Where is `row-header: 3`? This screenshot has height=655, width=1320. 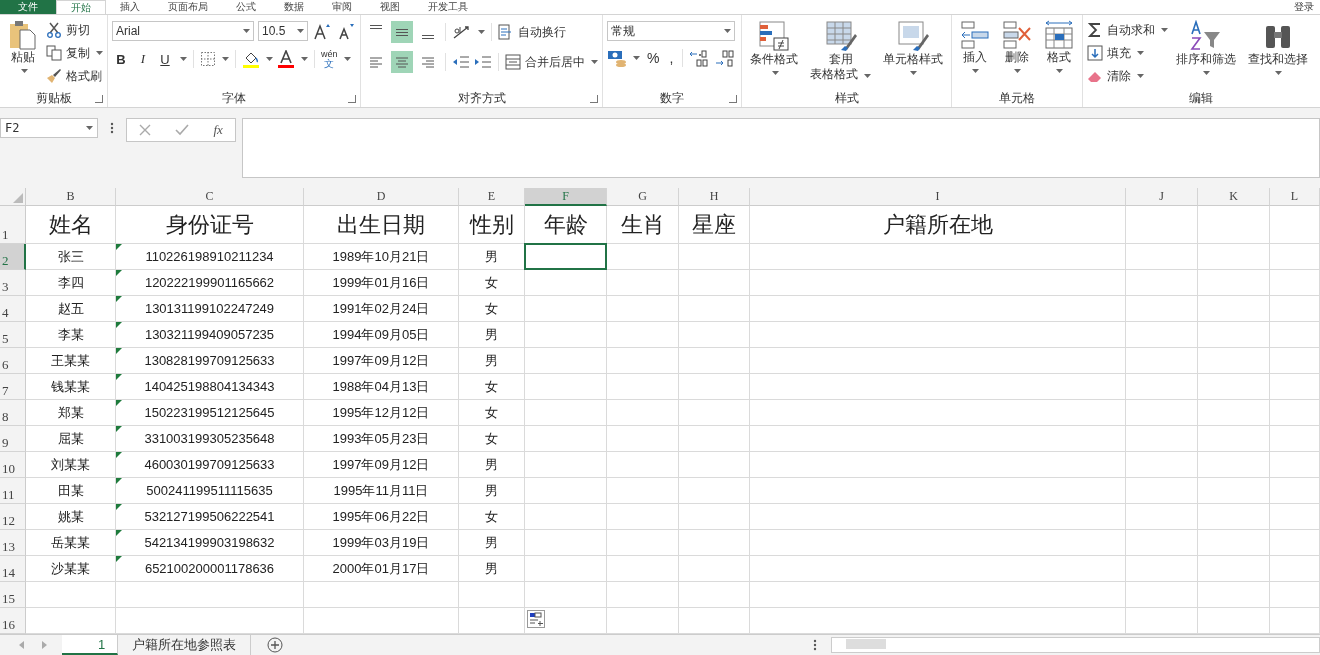 row-header: 3 is located at coordinates (13, 283).